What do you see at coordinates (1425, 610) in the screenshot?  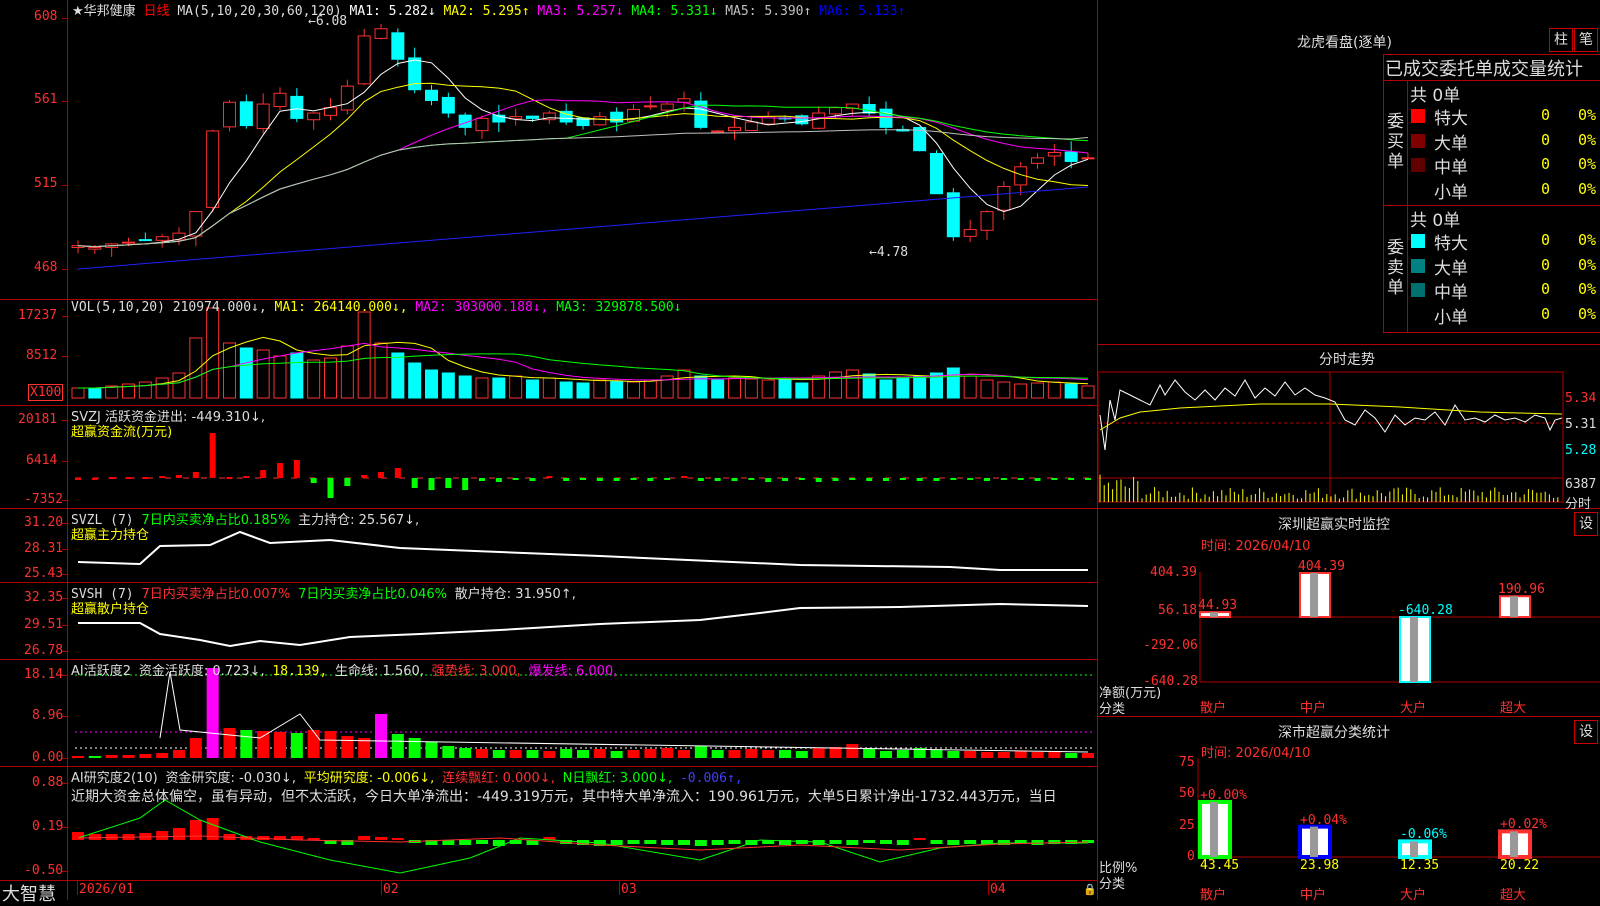 I see `monitor-value-label: -640.28` at bounding box center [1425, 610].